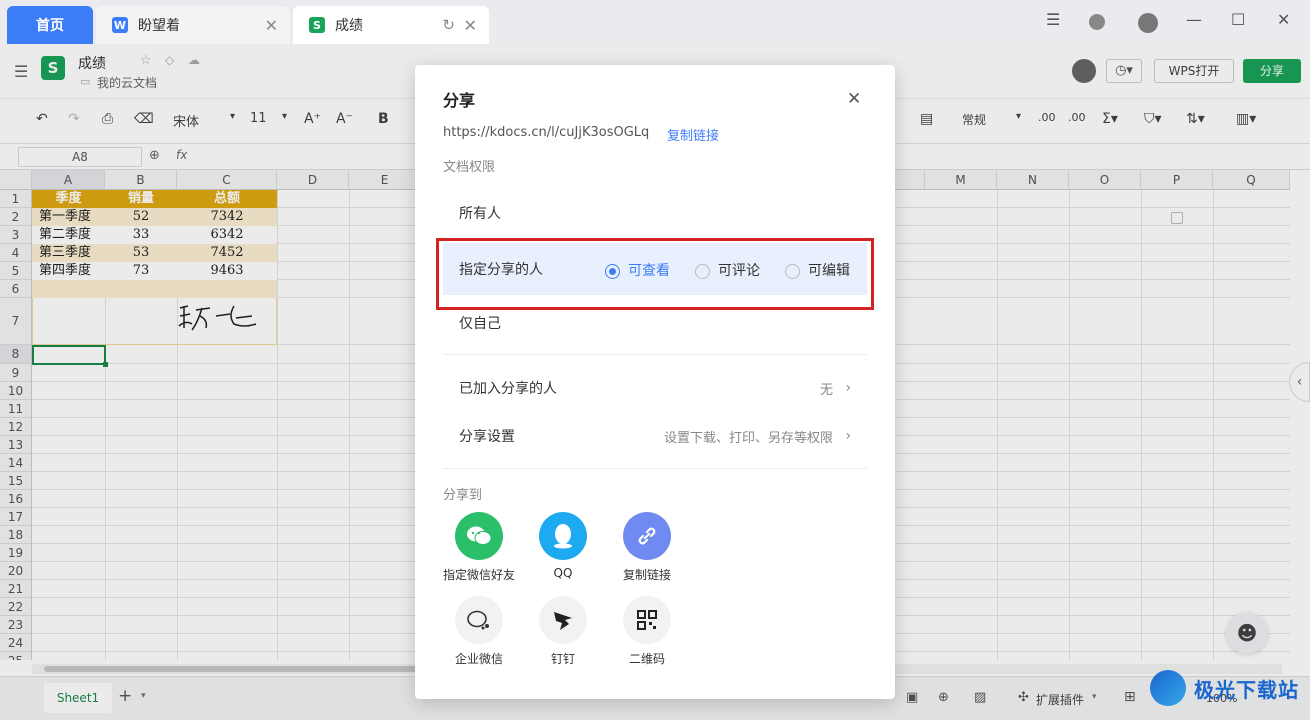  What do you see at coordinates (655, 22) in the screenshot?
I see `tab-bar: 首页 W 盼望着 ✕ S 成绩 ↻ ✕ ☰ — ☐ ✕` at bounding box center [655, 22].